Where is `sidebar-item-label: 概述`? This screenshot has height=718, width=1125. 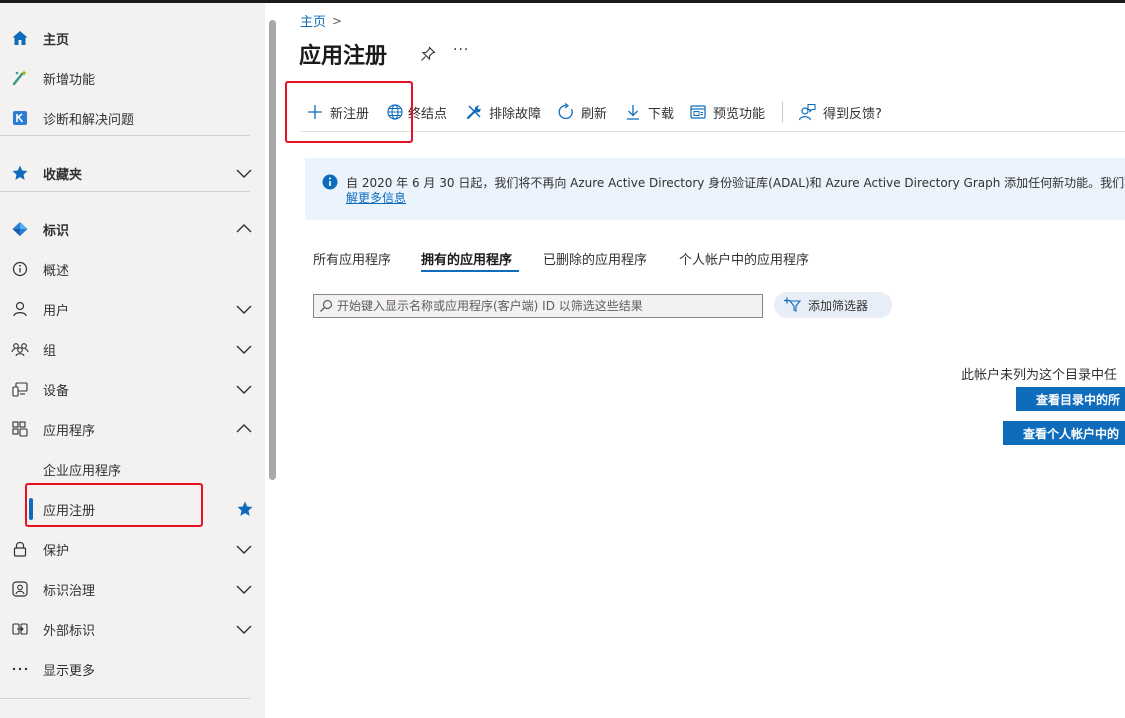
sidebar-item-label: 概述 is located at coordinates (56, 271).